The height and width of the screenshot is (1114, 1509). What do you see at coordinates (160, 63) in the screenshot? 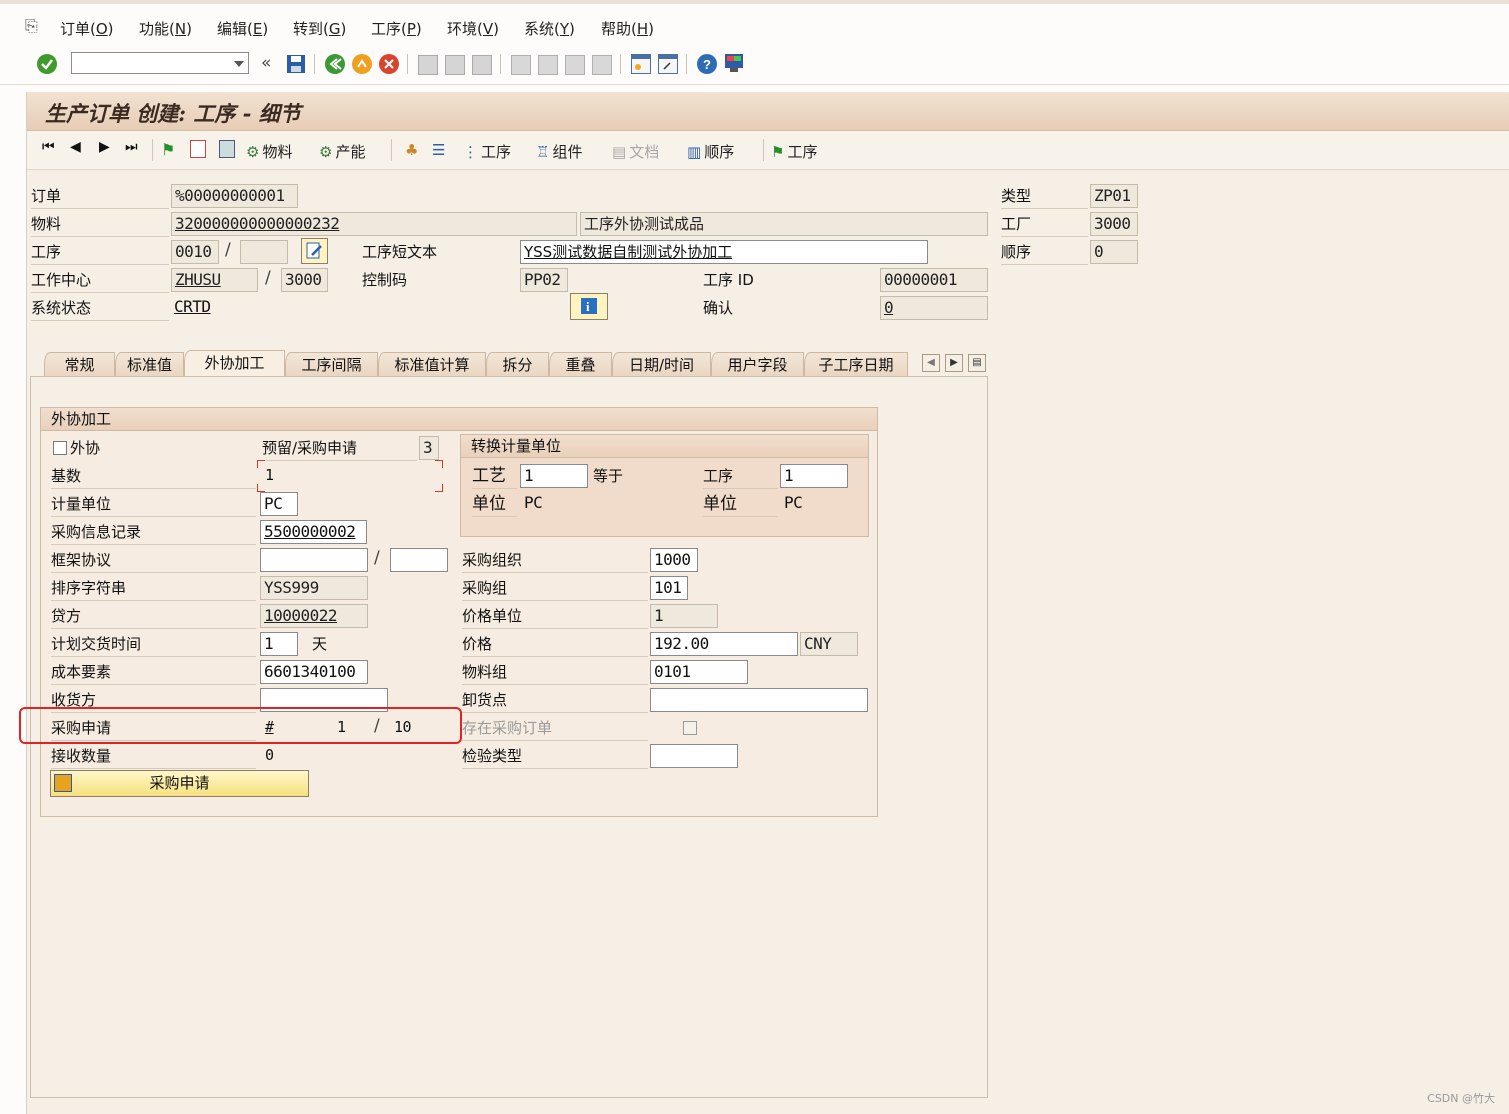
I see `command-field` at bounding box center [160, 63].